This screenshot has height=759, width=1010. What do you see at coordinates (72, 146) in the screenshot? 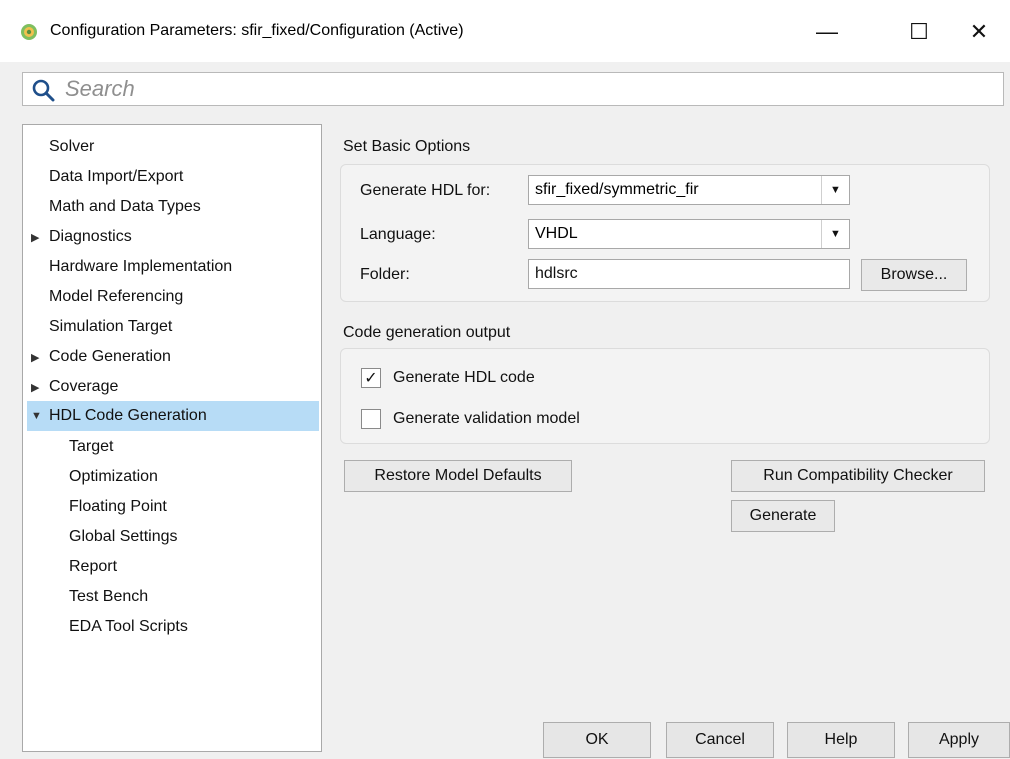
I see `tree-item-label: Solver` at bounding box center [72, 146].